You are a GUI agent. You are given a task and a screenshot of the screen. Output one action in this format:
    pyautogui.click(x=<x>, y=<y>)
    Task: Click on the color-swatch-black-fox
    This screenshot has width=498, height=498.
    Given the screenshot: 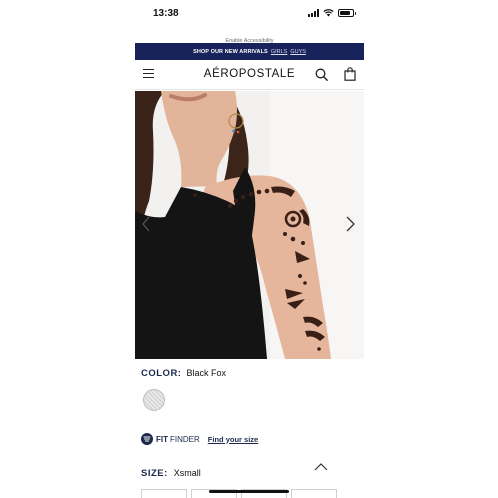 What is the action you would take?
    pyautogui.click(x=154, y=400)
    